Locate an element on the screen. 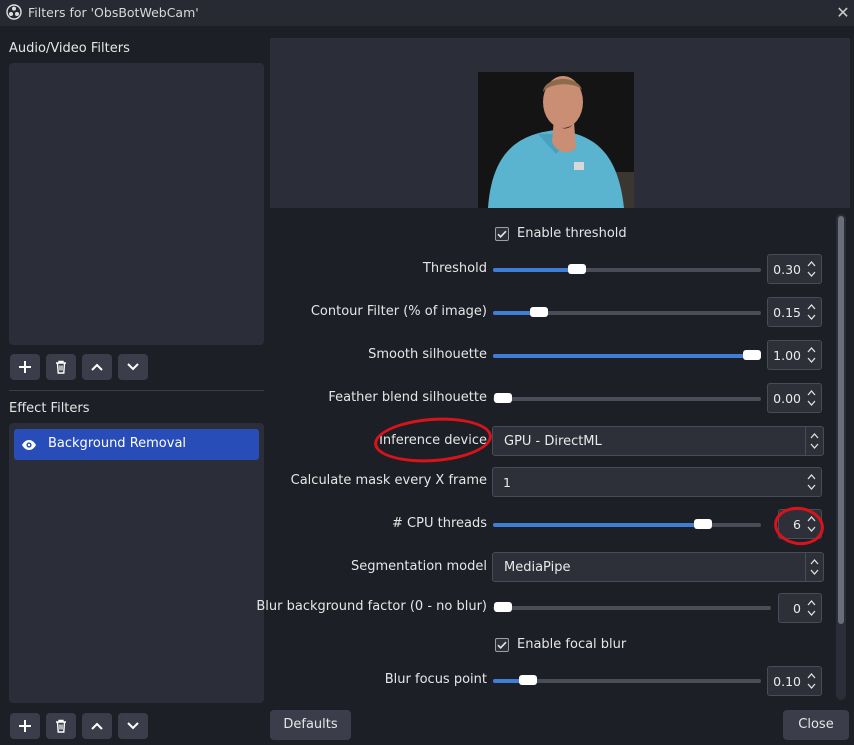 Image resolution: width=854 pixels, height=745 pixels. cpu-threads-label: # CPU threads is located at coordinates (439, 523).